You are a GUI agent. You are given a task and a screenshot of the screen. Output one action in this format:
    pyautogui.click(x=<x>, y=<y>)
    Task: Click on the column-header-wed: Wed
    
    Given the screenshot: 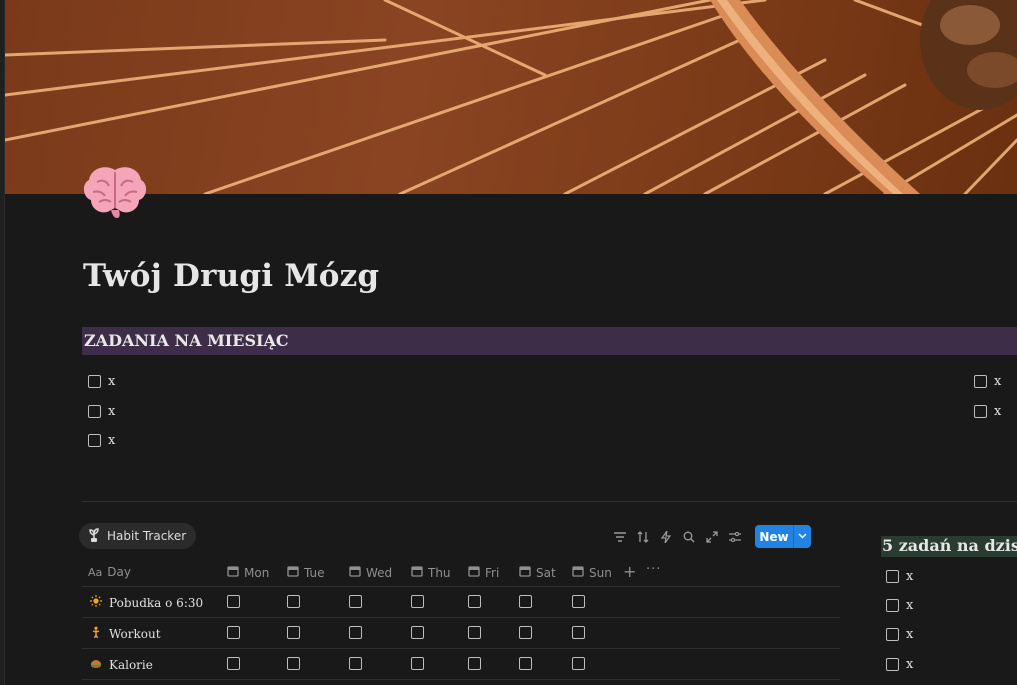 What is the action you would take?
    pyautogui.click(x=370, y=572)
    